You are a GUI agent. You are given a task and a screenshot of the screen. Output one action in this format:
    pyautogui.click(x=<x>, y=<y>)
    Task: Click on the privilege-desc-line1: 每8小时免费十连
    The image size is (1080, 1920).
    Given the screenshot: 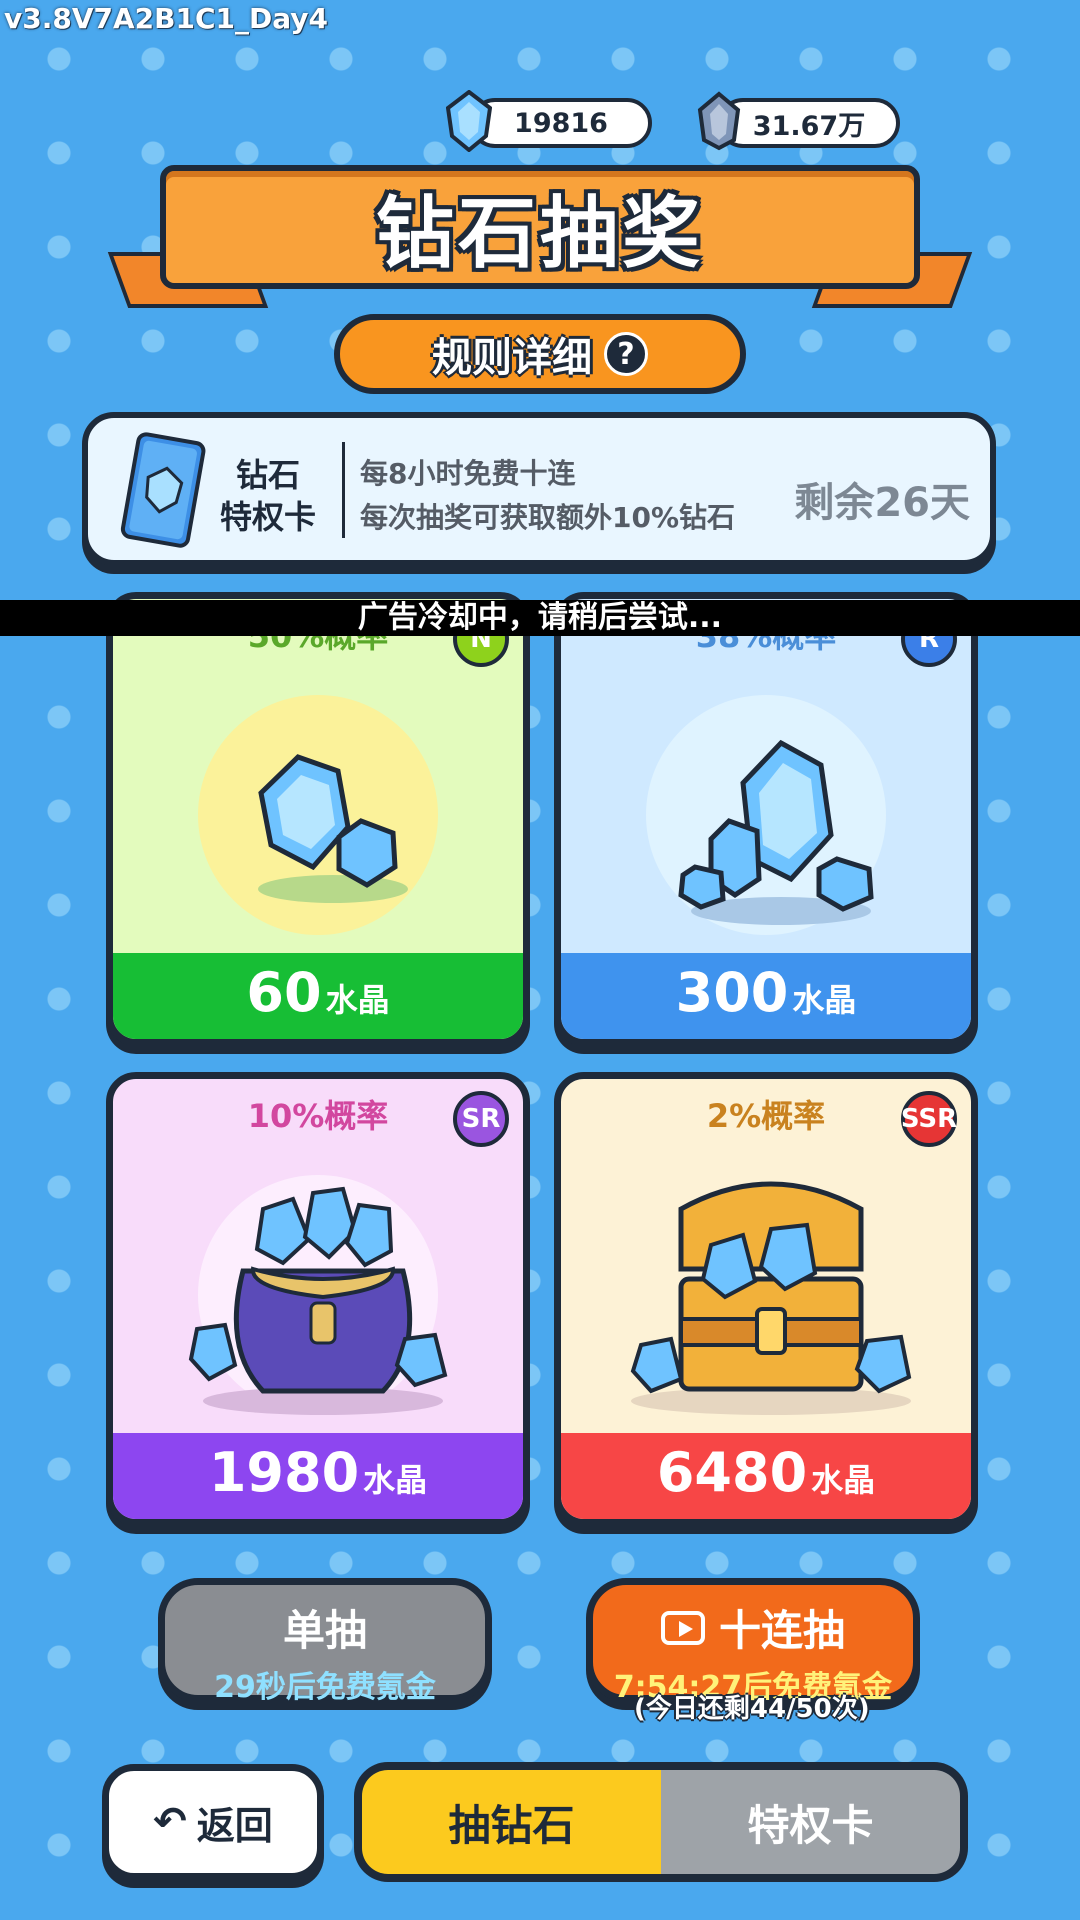 What is the action you would take?
    pyautogui.click(x=468, y=473)
    